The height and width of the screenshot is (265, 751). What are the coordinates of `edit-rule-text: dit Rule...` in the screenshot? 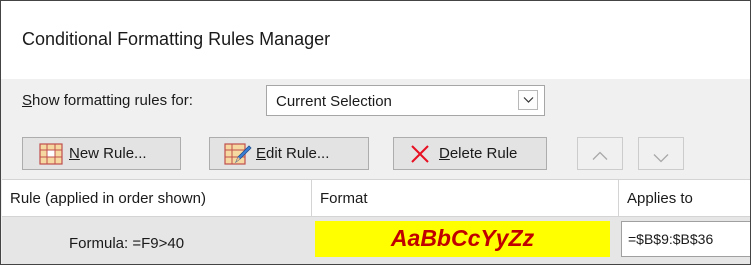 It's located at (298, 153).